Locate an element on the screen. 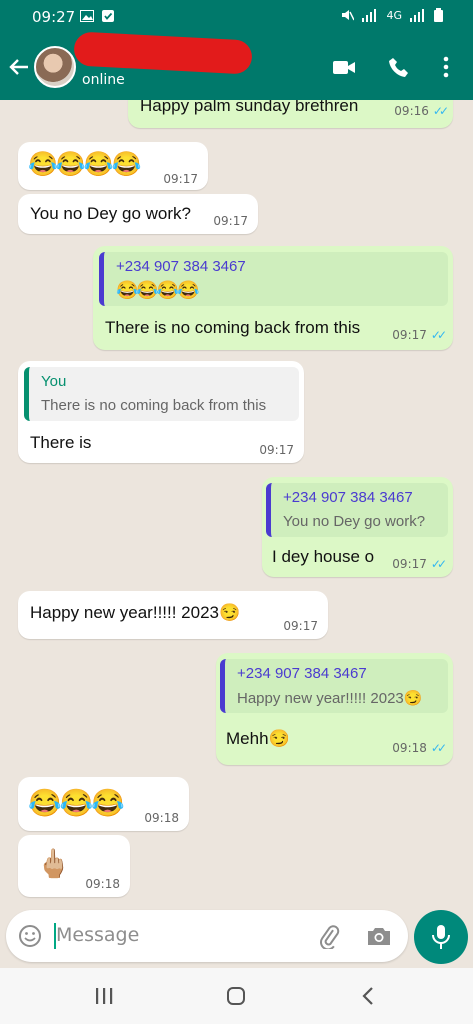 Image resolution: width=473 pixels, height=1024 pixels. chat-header: online is located at coordinates (236, 65).